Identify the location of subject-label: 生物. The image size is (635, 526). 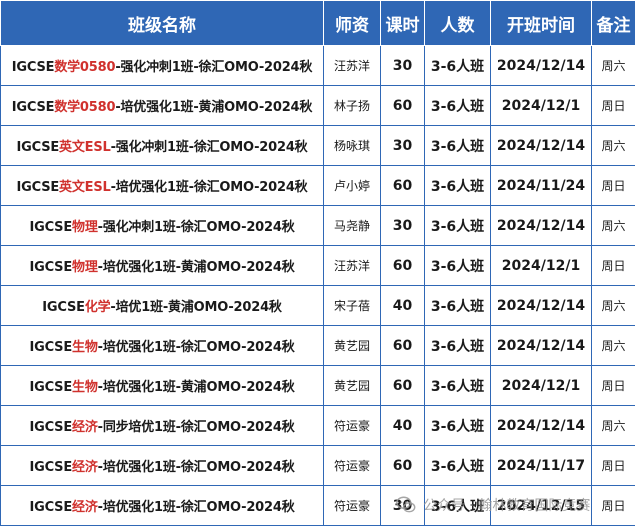
(85, 347).